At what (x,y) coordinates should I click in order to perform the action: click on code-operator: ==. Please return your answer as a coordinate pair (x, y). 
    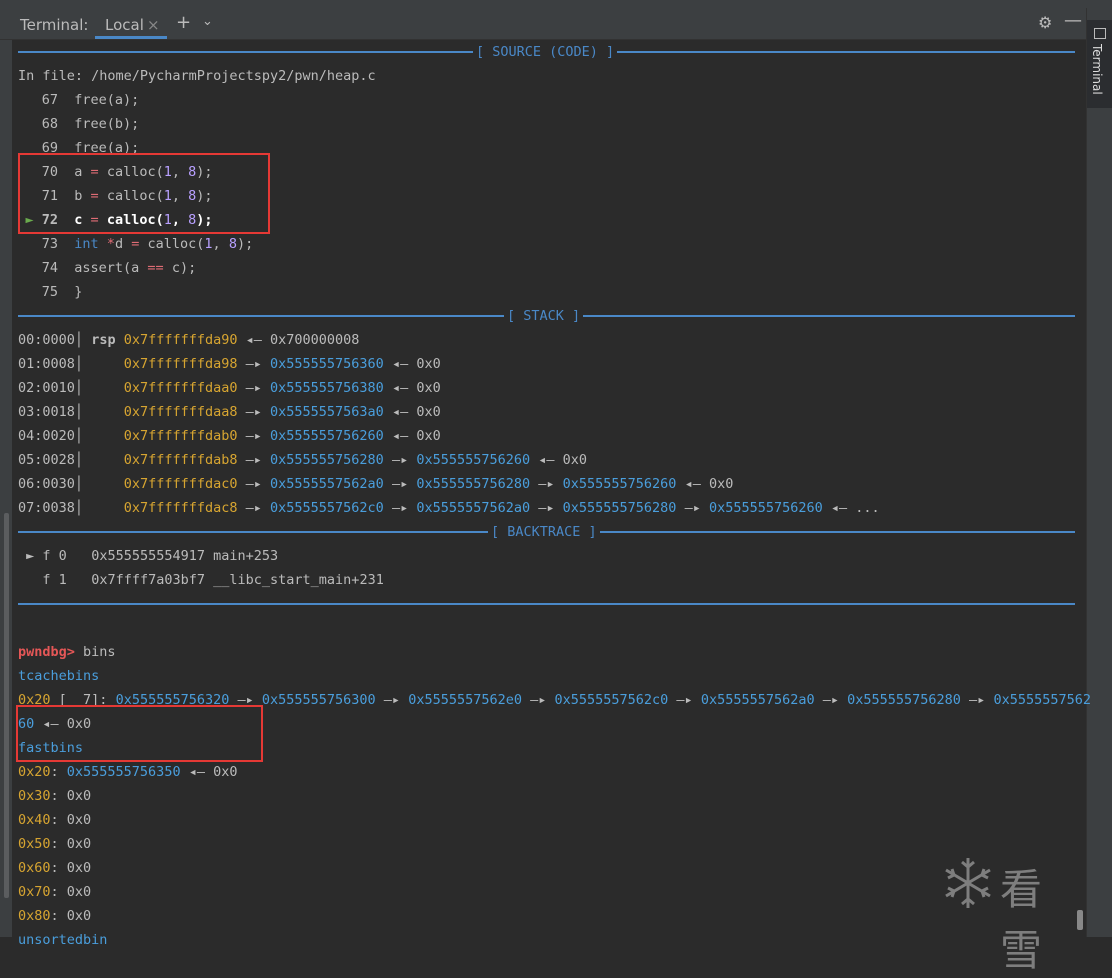
    Looking at the image, I should click on (155, 268).